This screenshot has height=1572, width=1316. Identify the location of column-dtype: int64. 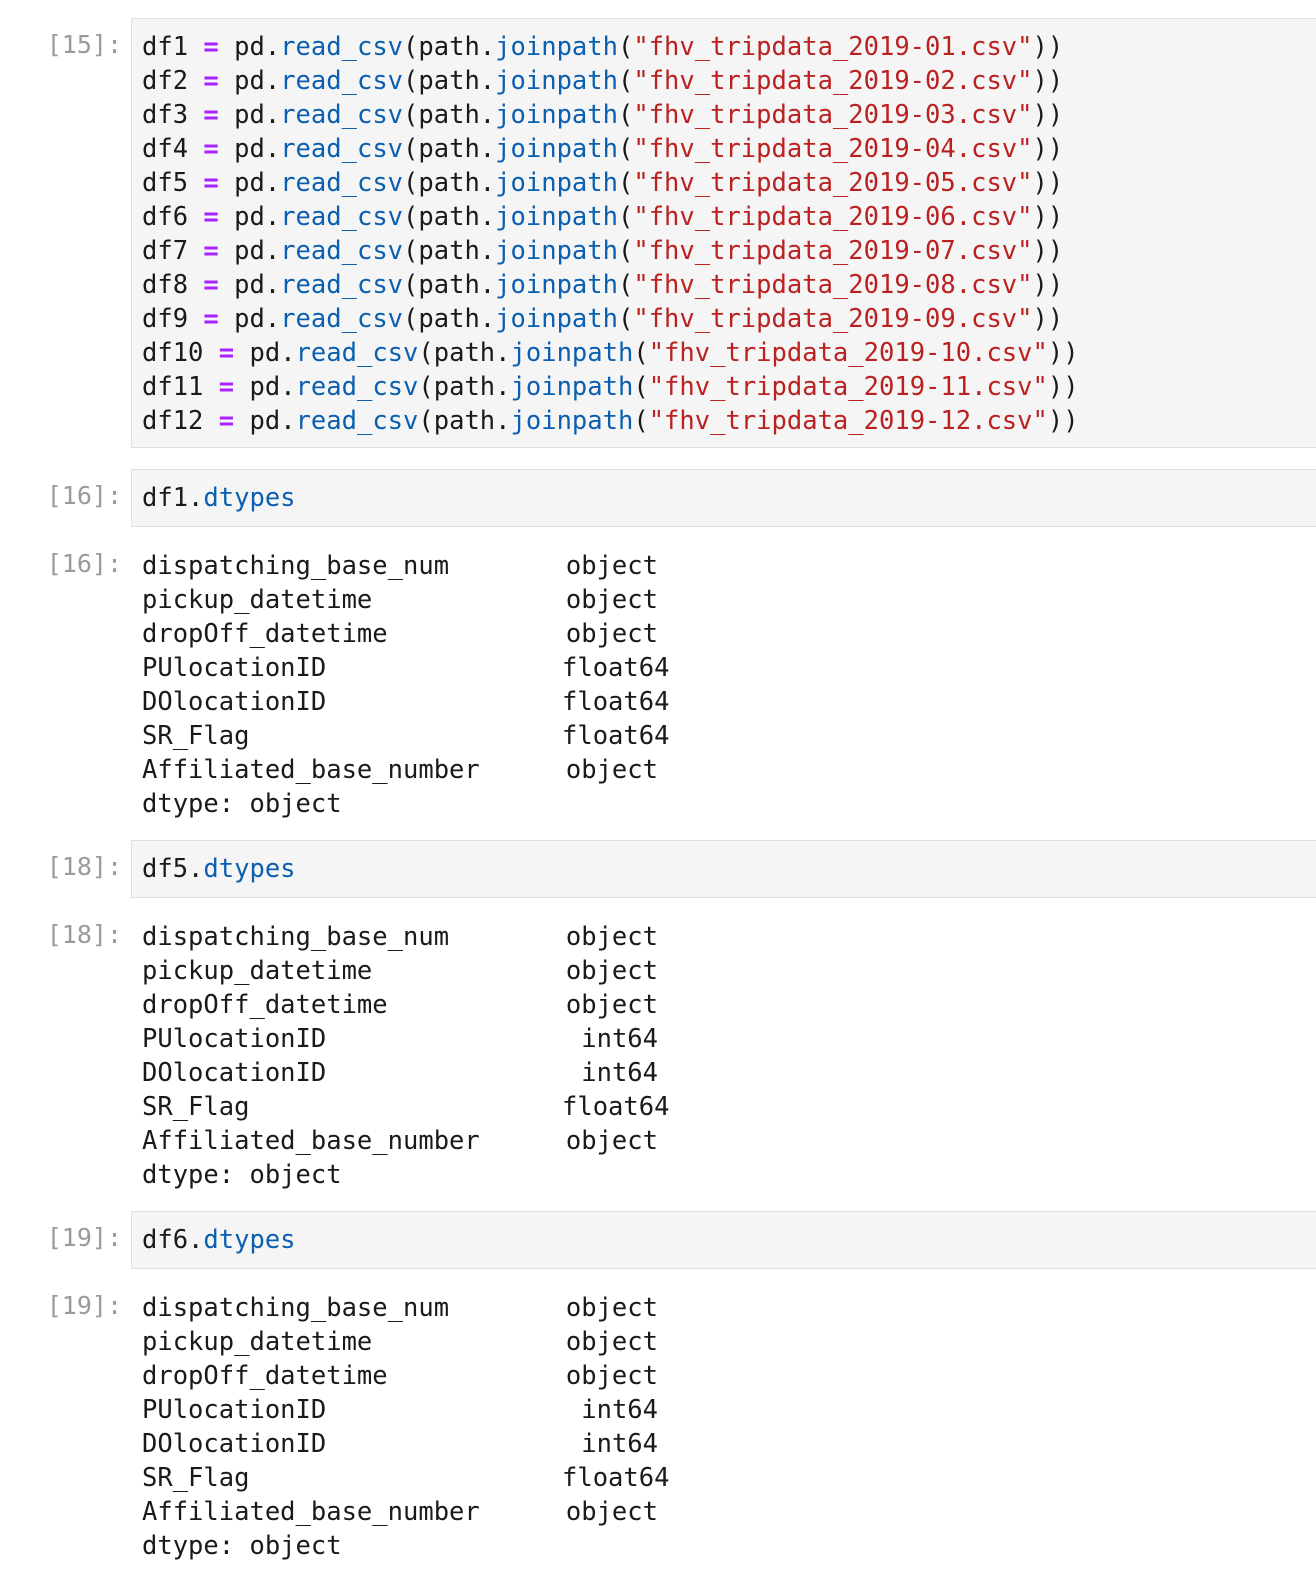
(619, 1073).